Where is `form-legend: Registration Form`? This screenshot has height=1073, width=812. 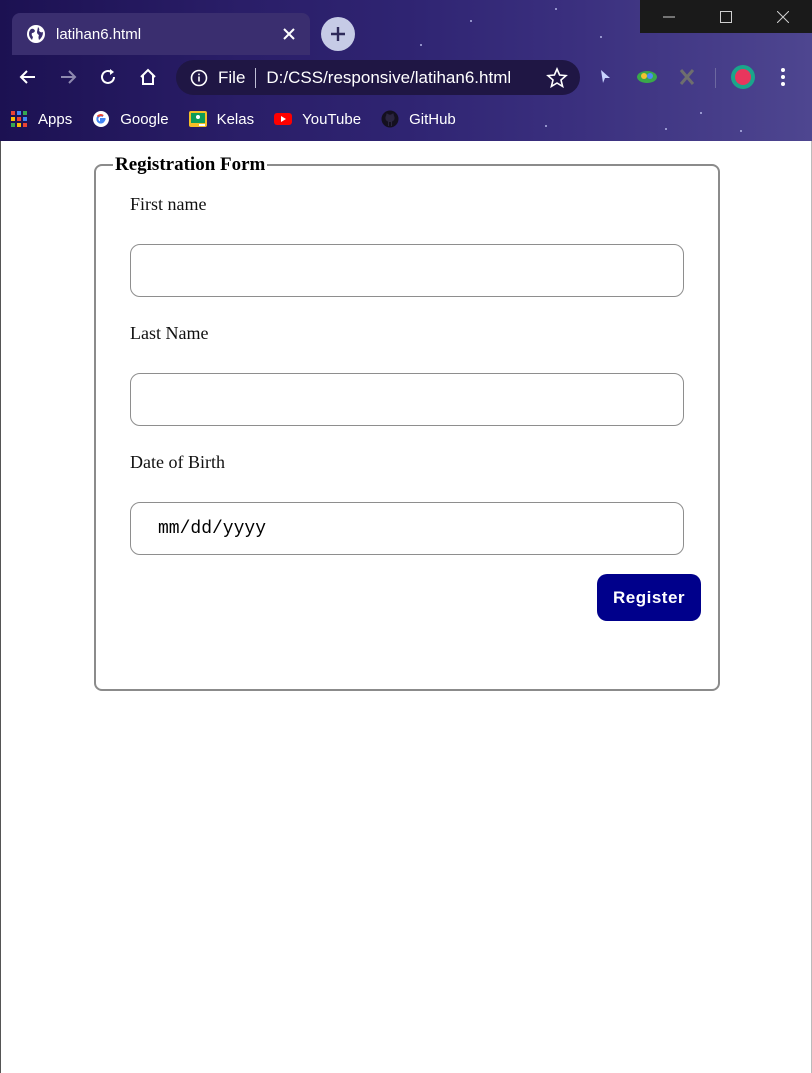
form-legend: Registration Form is located at coordinates (190, 164).